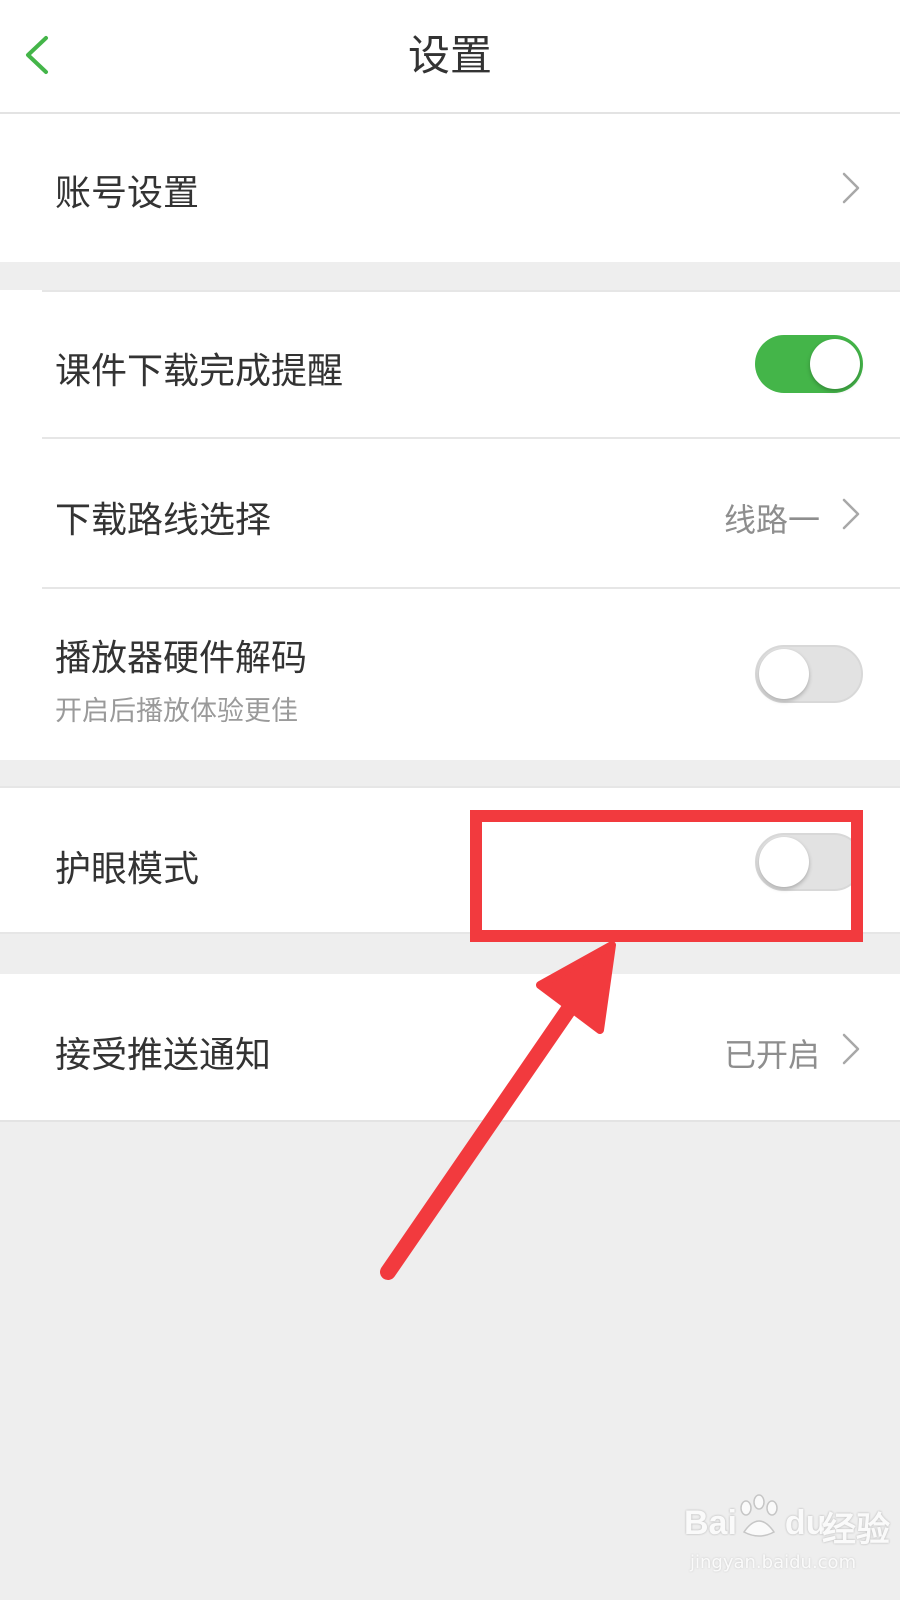  What do you see at coordinates (666, 876) in the screenshot?
I see `annotation-highlight-box` at bounding box center [666, 876].